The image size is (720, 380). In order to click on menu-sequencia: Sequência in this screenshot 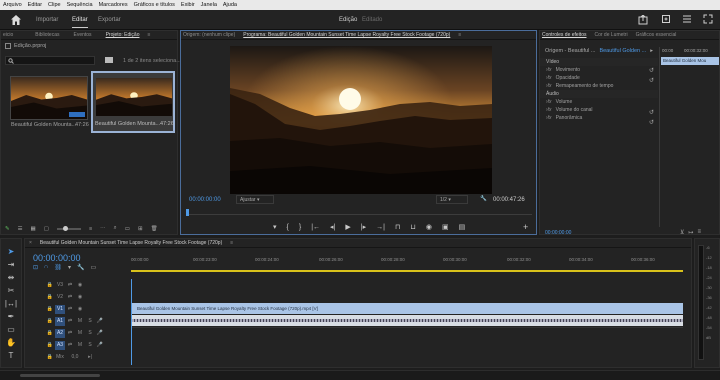, I will do `click(80, 5)`.